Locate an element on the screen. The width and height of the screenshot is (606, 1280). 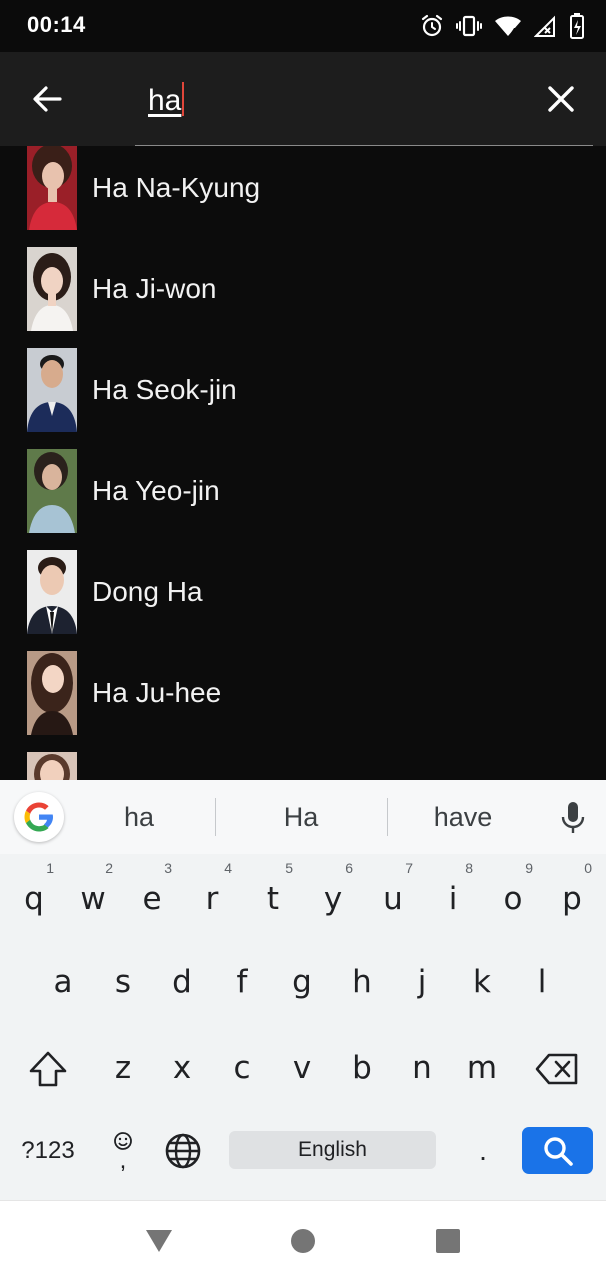
suggestion-2: Ha is located at coordinates (301, 817).